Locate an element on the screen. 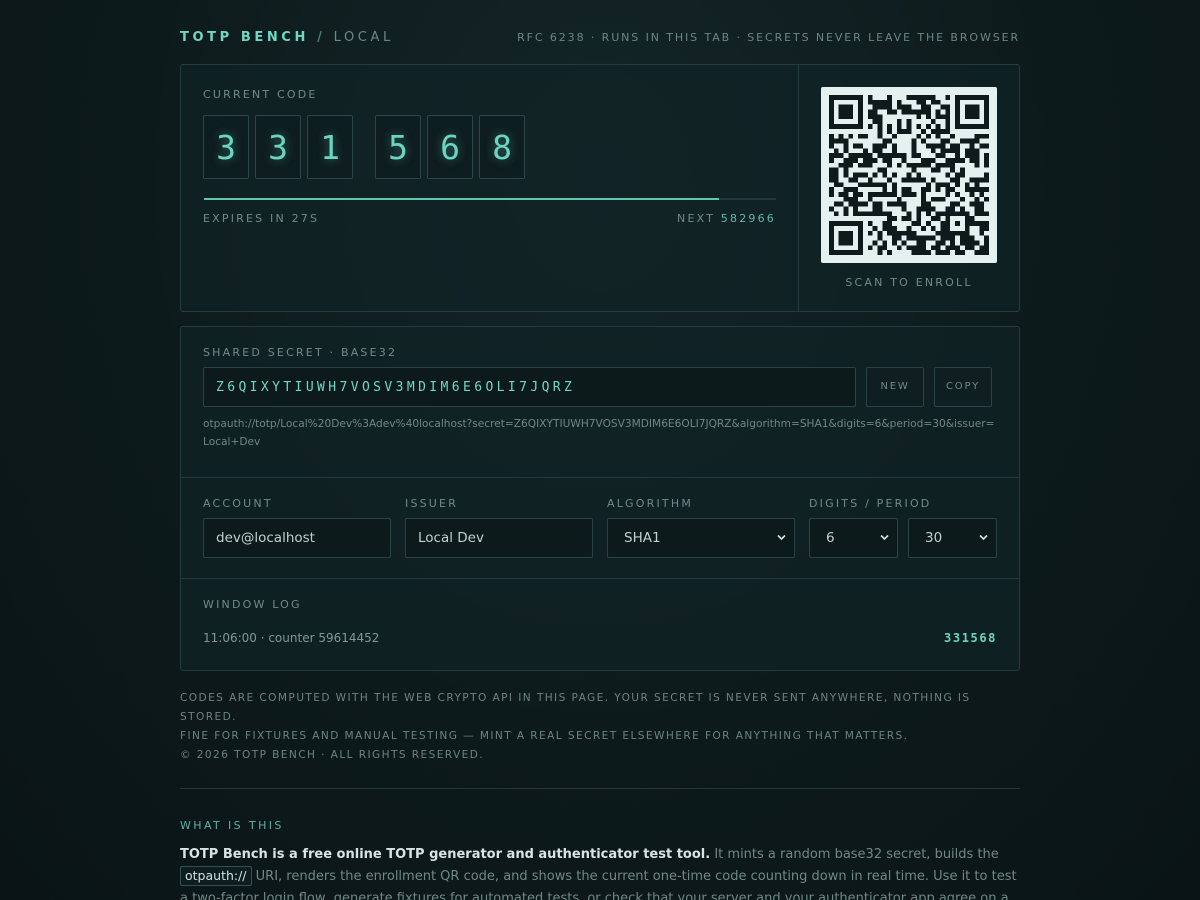 The image size is (1200, 900). footer-divider is located at coordinates (600, 788).